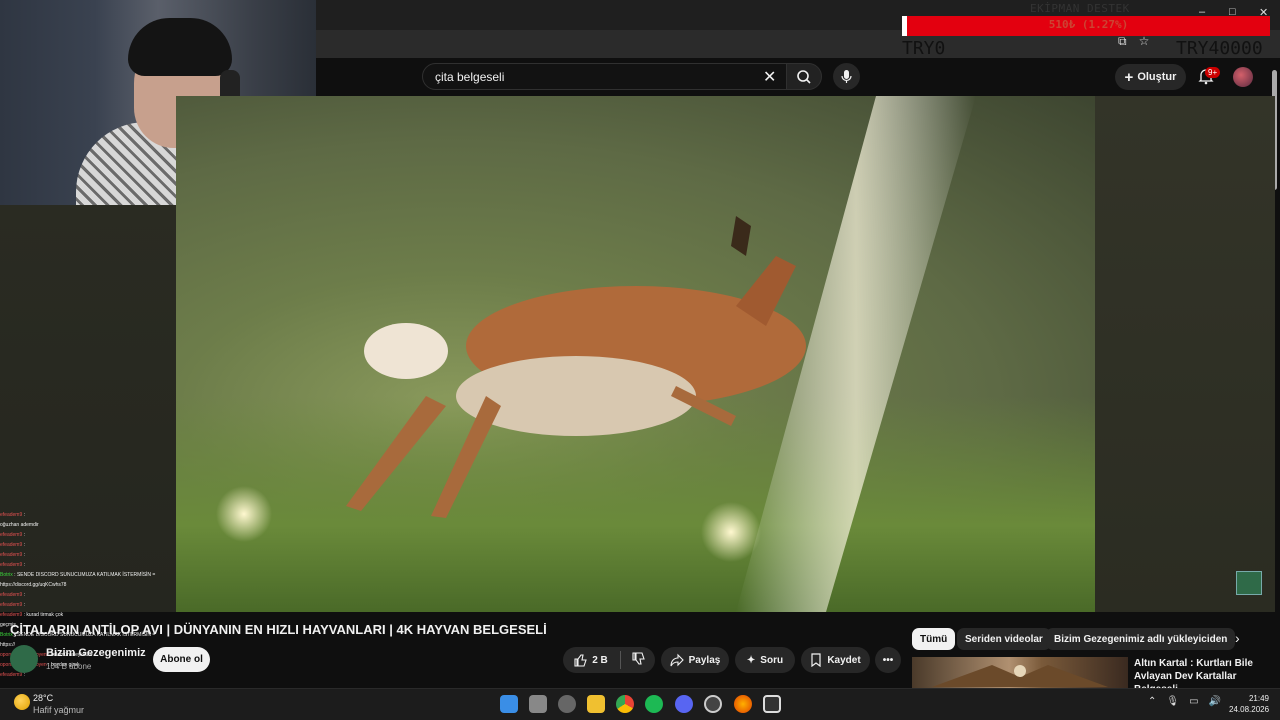 The width and height of the screenshot is (1280, 720). Describe the element at coordinates (469, 77) in the screenshot. I see `search-query-text: çita belgeseli` at that location.